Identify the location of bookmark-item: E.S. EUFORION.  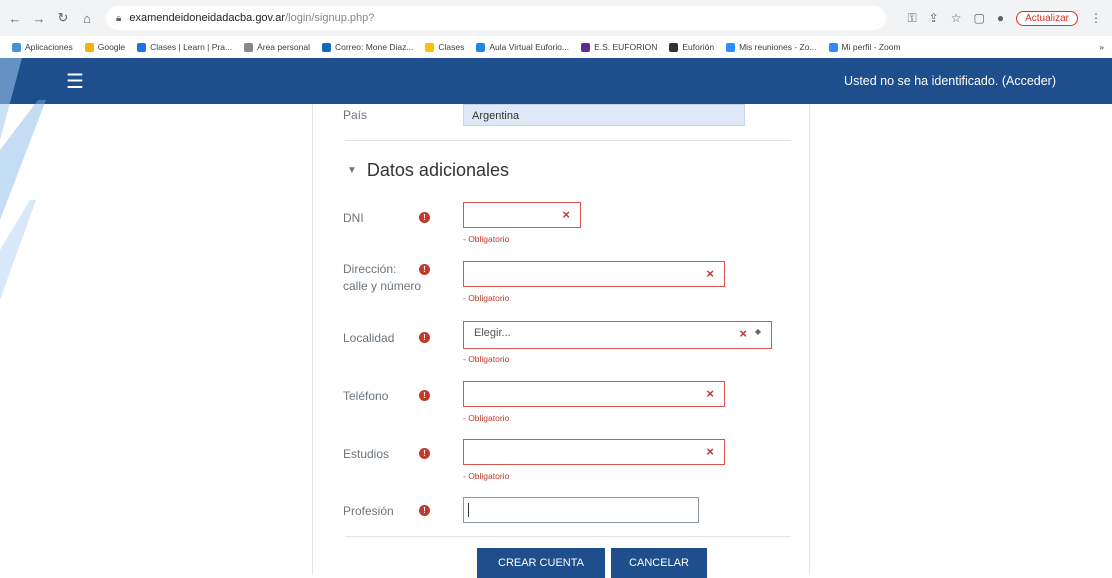
(619, 47).